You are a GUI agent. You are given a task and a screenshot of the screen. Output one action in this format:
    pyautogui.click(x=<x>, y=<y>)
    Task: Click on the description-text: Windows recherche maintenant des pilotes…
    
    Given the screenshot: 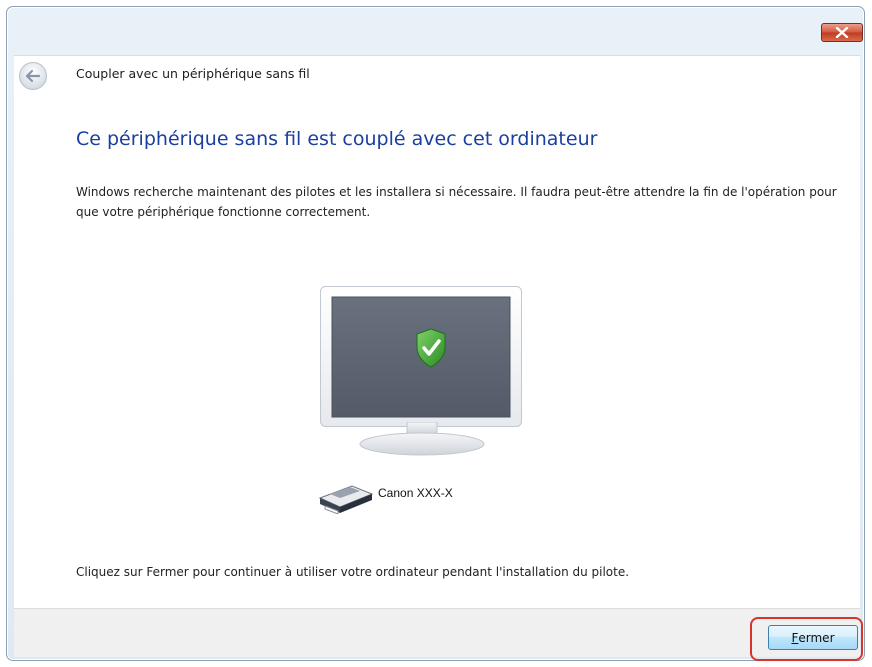 What is the action you would take?
    pyautogui.click(x=456, y=202)
    